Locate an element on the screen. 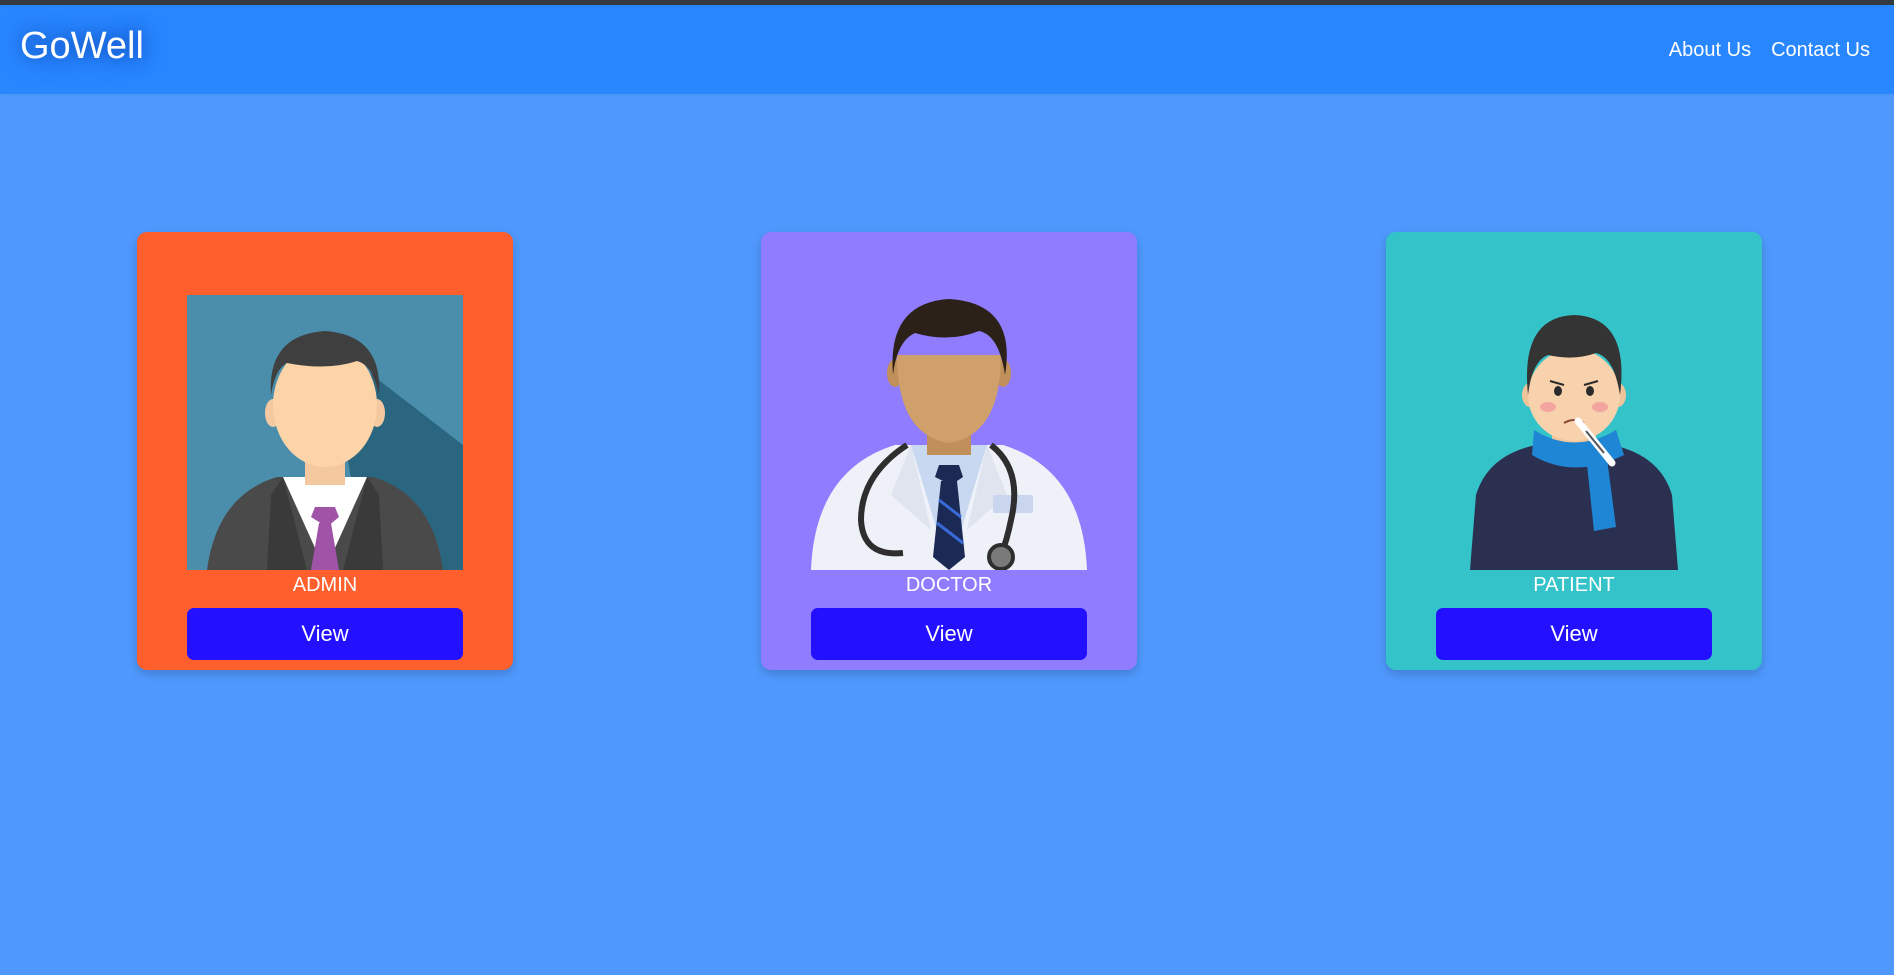  admin-label: ADMIN is located at coordinates (325, 585).